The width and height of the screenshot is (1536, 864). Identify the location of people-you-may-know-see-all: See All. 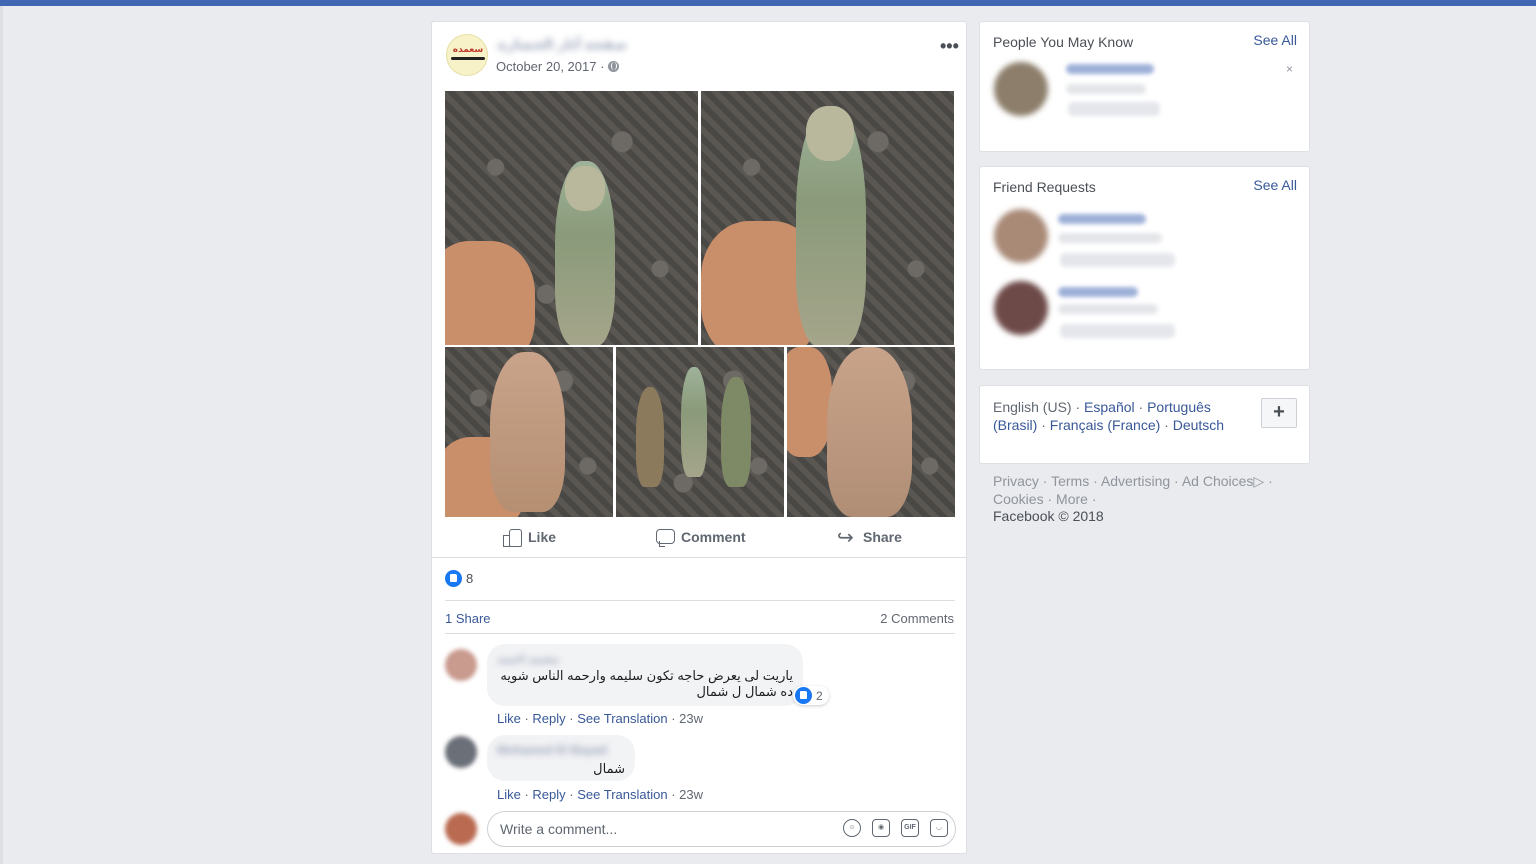
(1275, 40).